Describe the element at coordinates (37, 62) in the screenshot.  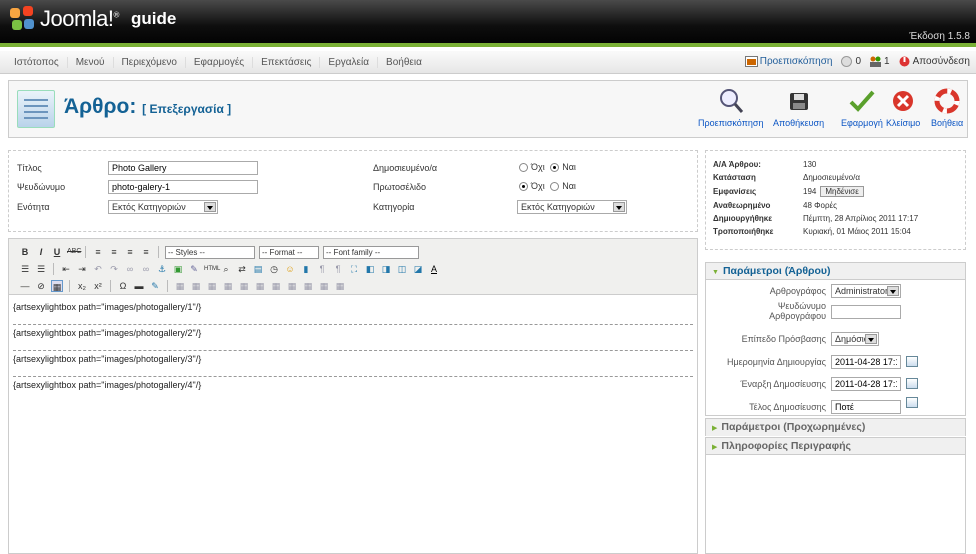
I see `menu-item-site: Ιστότοπος` at that location.